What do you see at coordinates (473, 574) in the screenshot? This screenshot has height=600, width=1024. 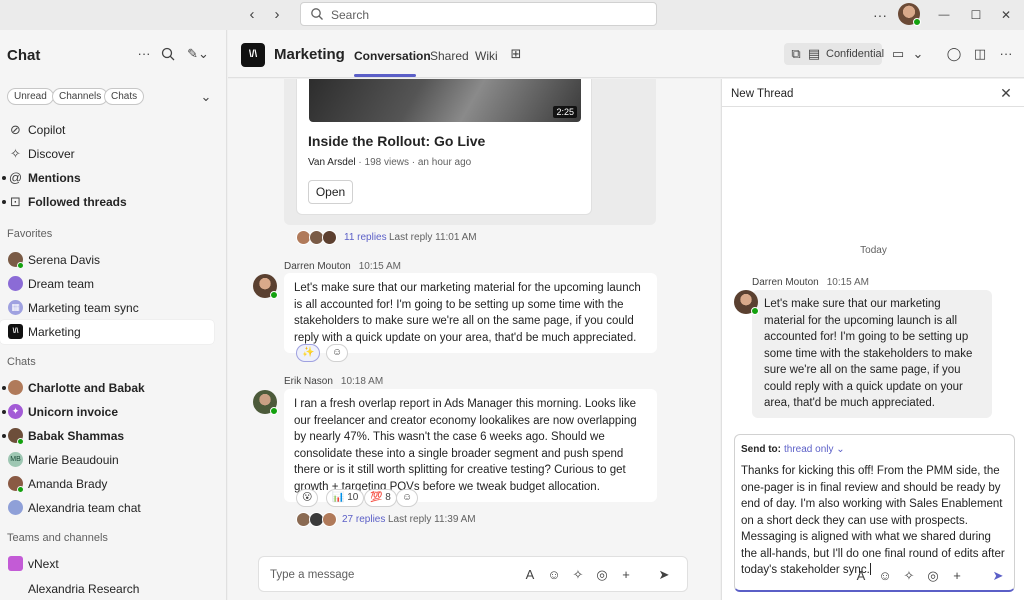 I see `message-compose-box: Type a message A ☺ ✧ ◎ + ➤` at bounding box center [473, 574].